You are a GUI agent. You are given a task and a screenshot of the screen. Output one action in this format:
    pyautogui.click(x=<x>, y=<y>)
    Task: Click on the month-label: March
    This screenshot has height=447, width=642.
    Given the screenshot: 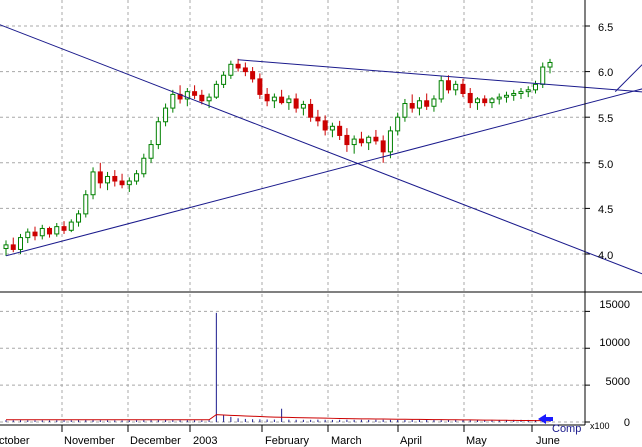 What is the action you would take?
    pyautogui.click(x=346, y=441)
    